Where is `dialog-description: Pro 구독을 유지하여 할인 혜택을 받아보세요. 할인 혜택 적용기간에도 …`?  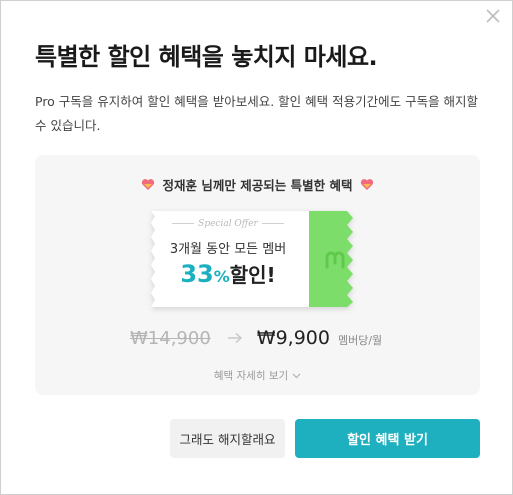 dialog-description: Pro 구독을 유지하여 할인 혜택을 받아보세요. 할인 혜택 적용기간에도 … is located at coordinates (257, 113).